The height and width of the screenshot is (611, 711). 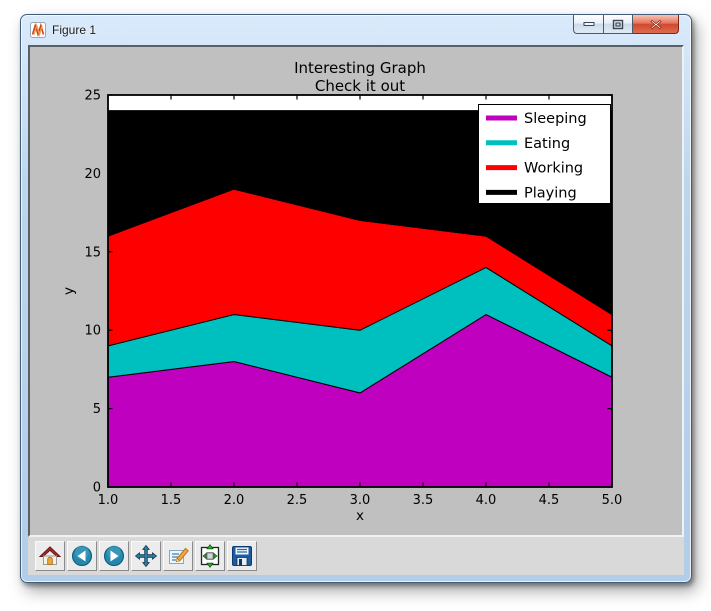 What do you see at coordinates (38, 30) in the screenshot?
I see `matplotlib-icon` at bounding box center [38, 30].